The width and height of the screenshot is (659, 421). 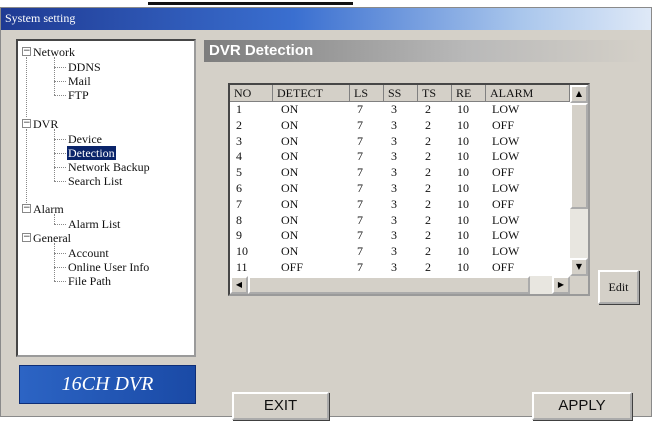 What do you see at coordinates (239, 140) in the screenshot?
I see `cell-no: 3` at bounding box center [239, 140].